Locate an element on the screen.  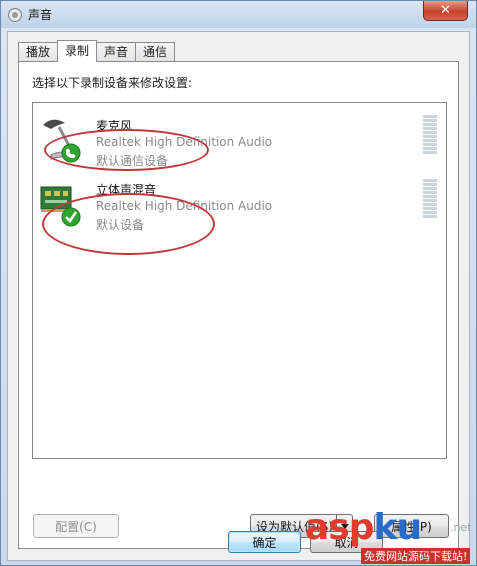
close-icon: ✕ is located at coordinates (445, 10).